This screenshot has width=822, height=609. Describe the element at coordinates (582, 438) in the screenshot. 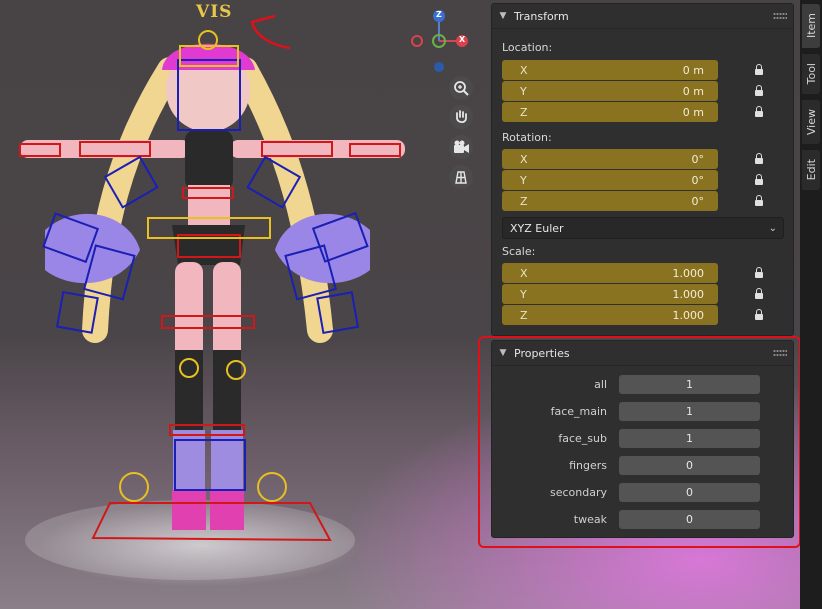

I see `prop-label-face-sub: face_sub` at that location.